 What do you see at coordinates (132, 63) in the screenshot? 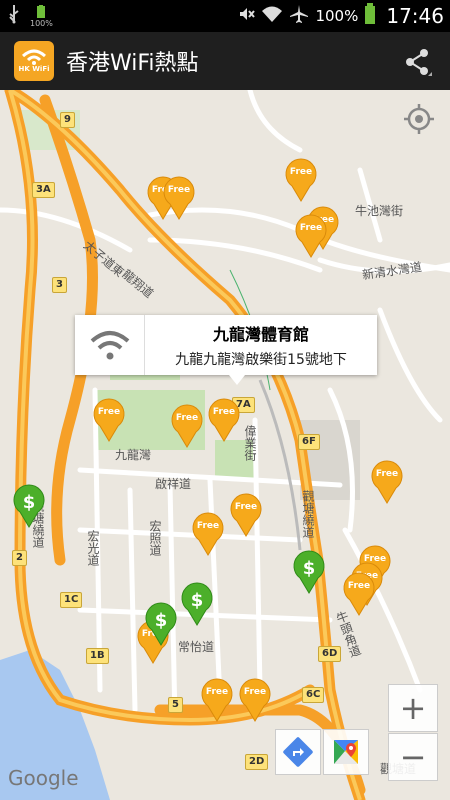
I see `app-title: 香港WiFi熱點` at bounding box center [132, 63].